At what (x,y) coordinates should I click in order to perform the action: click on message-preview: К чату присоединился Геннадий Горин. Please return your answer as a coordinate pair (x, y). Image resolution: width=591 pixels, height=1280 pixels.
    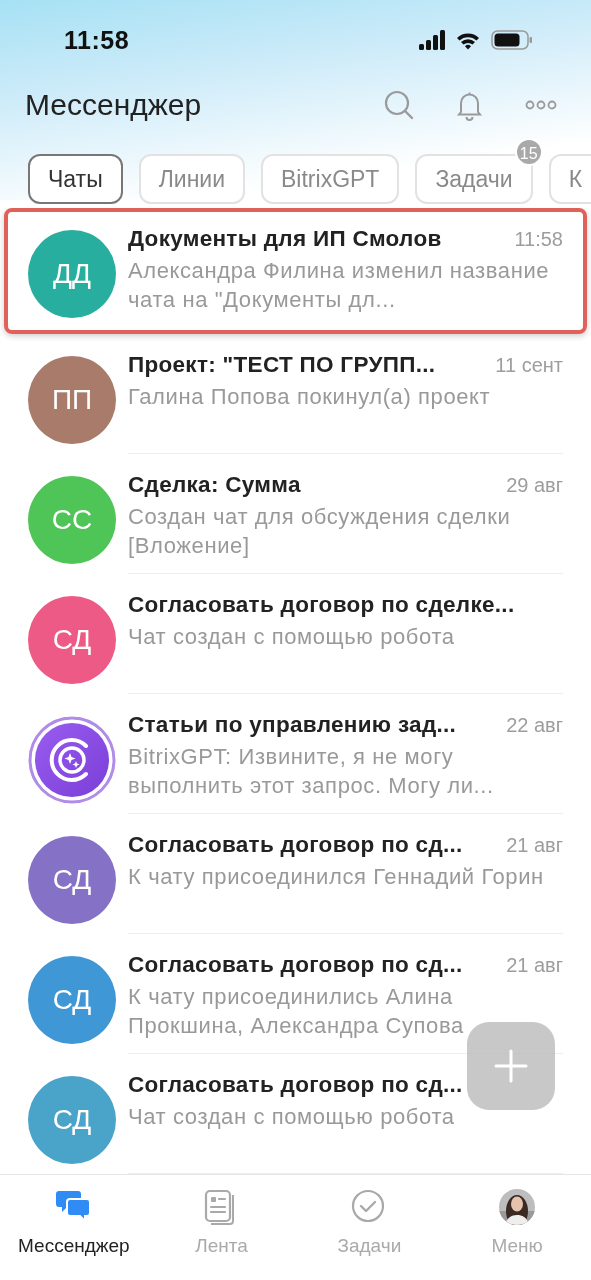
    Looking at the image, I should click on (336, 877).